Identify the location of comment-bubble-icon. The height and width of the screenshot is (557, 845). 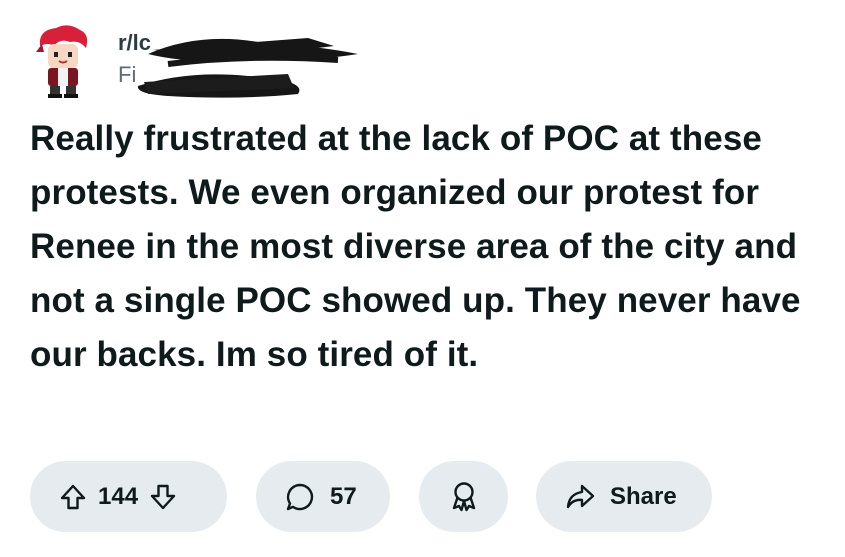
(300, 496).